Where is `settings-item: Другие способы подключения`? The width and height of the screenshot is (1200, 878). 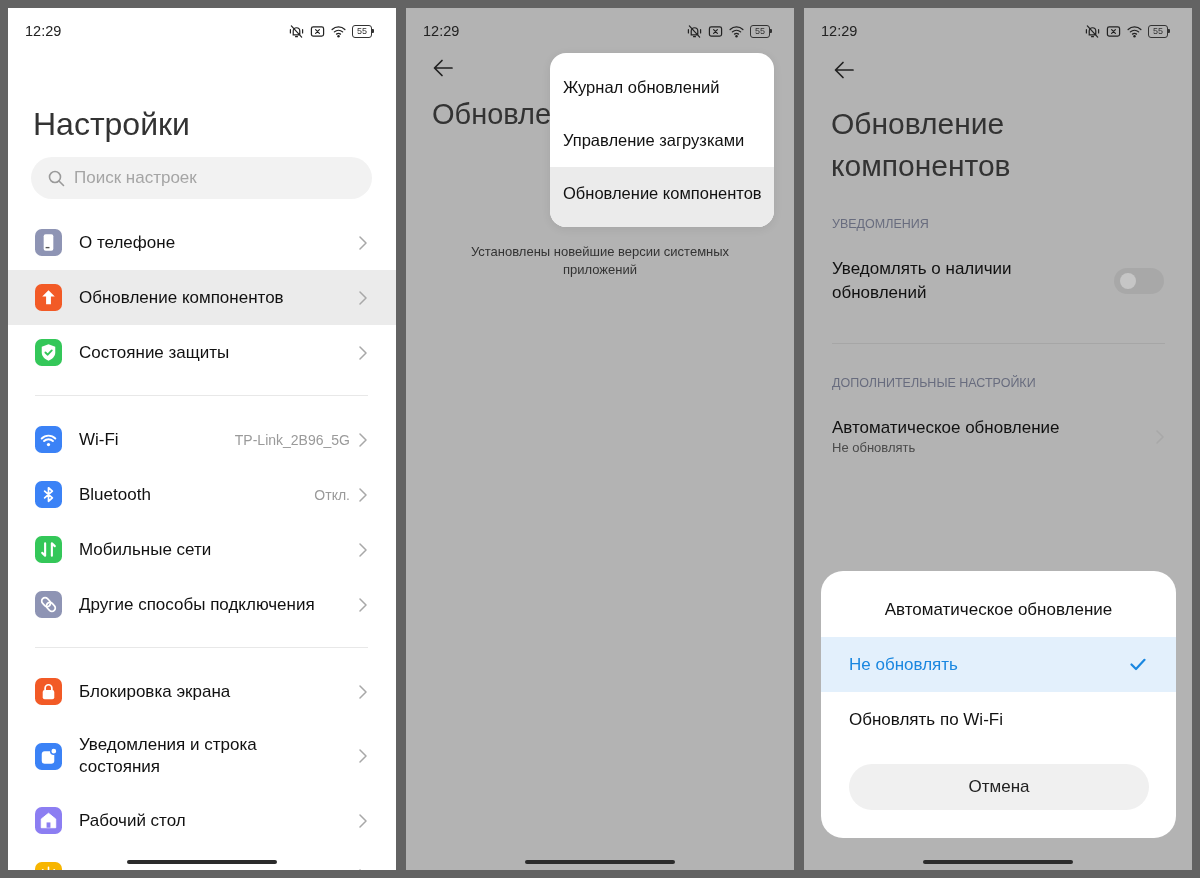 settings-item: Другие способы подключения is located at coordinates (202, 604).